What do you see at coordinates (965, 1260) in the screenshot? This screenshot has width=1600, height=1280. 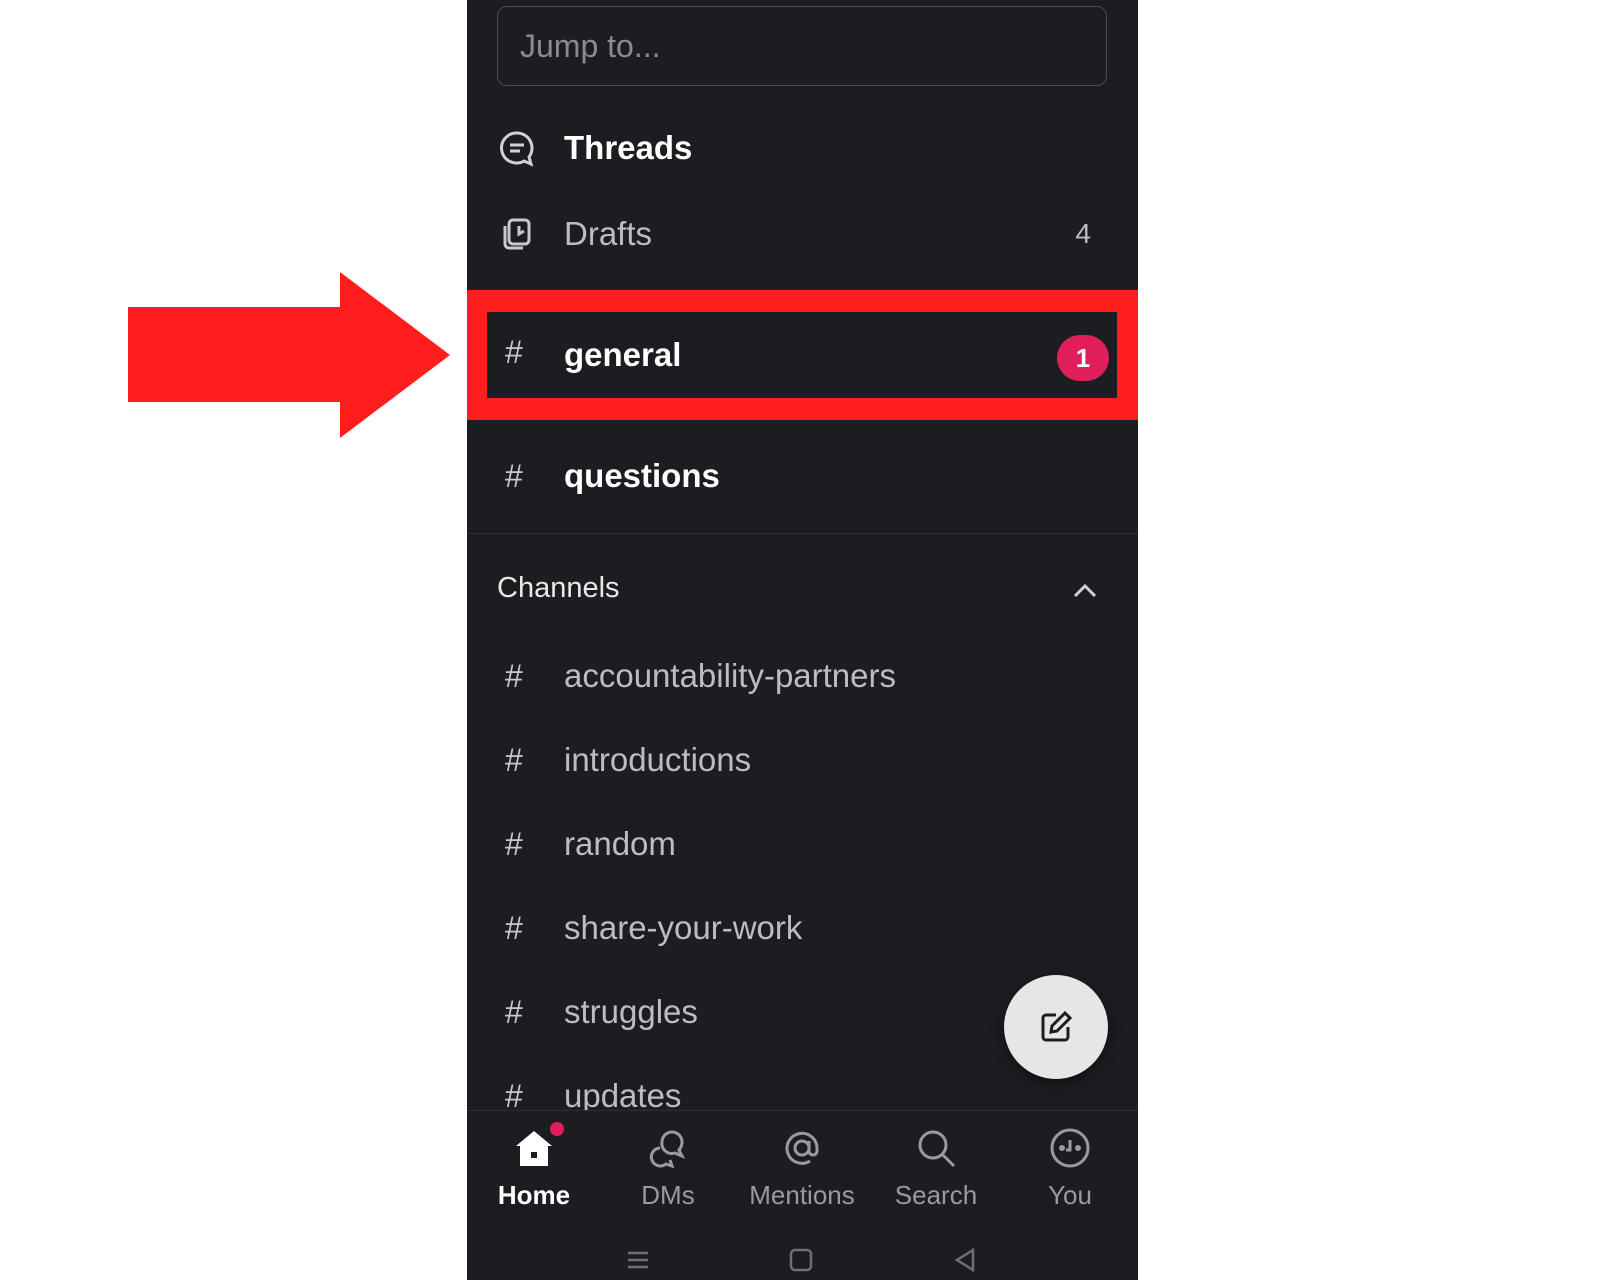 I see `back-icon` at bounding box center [965, 1260].